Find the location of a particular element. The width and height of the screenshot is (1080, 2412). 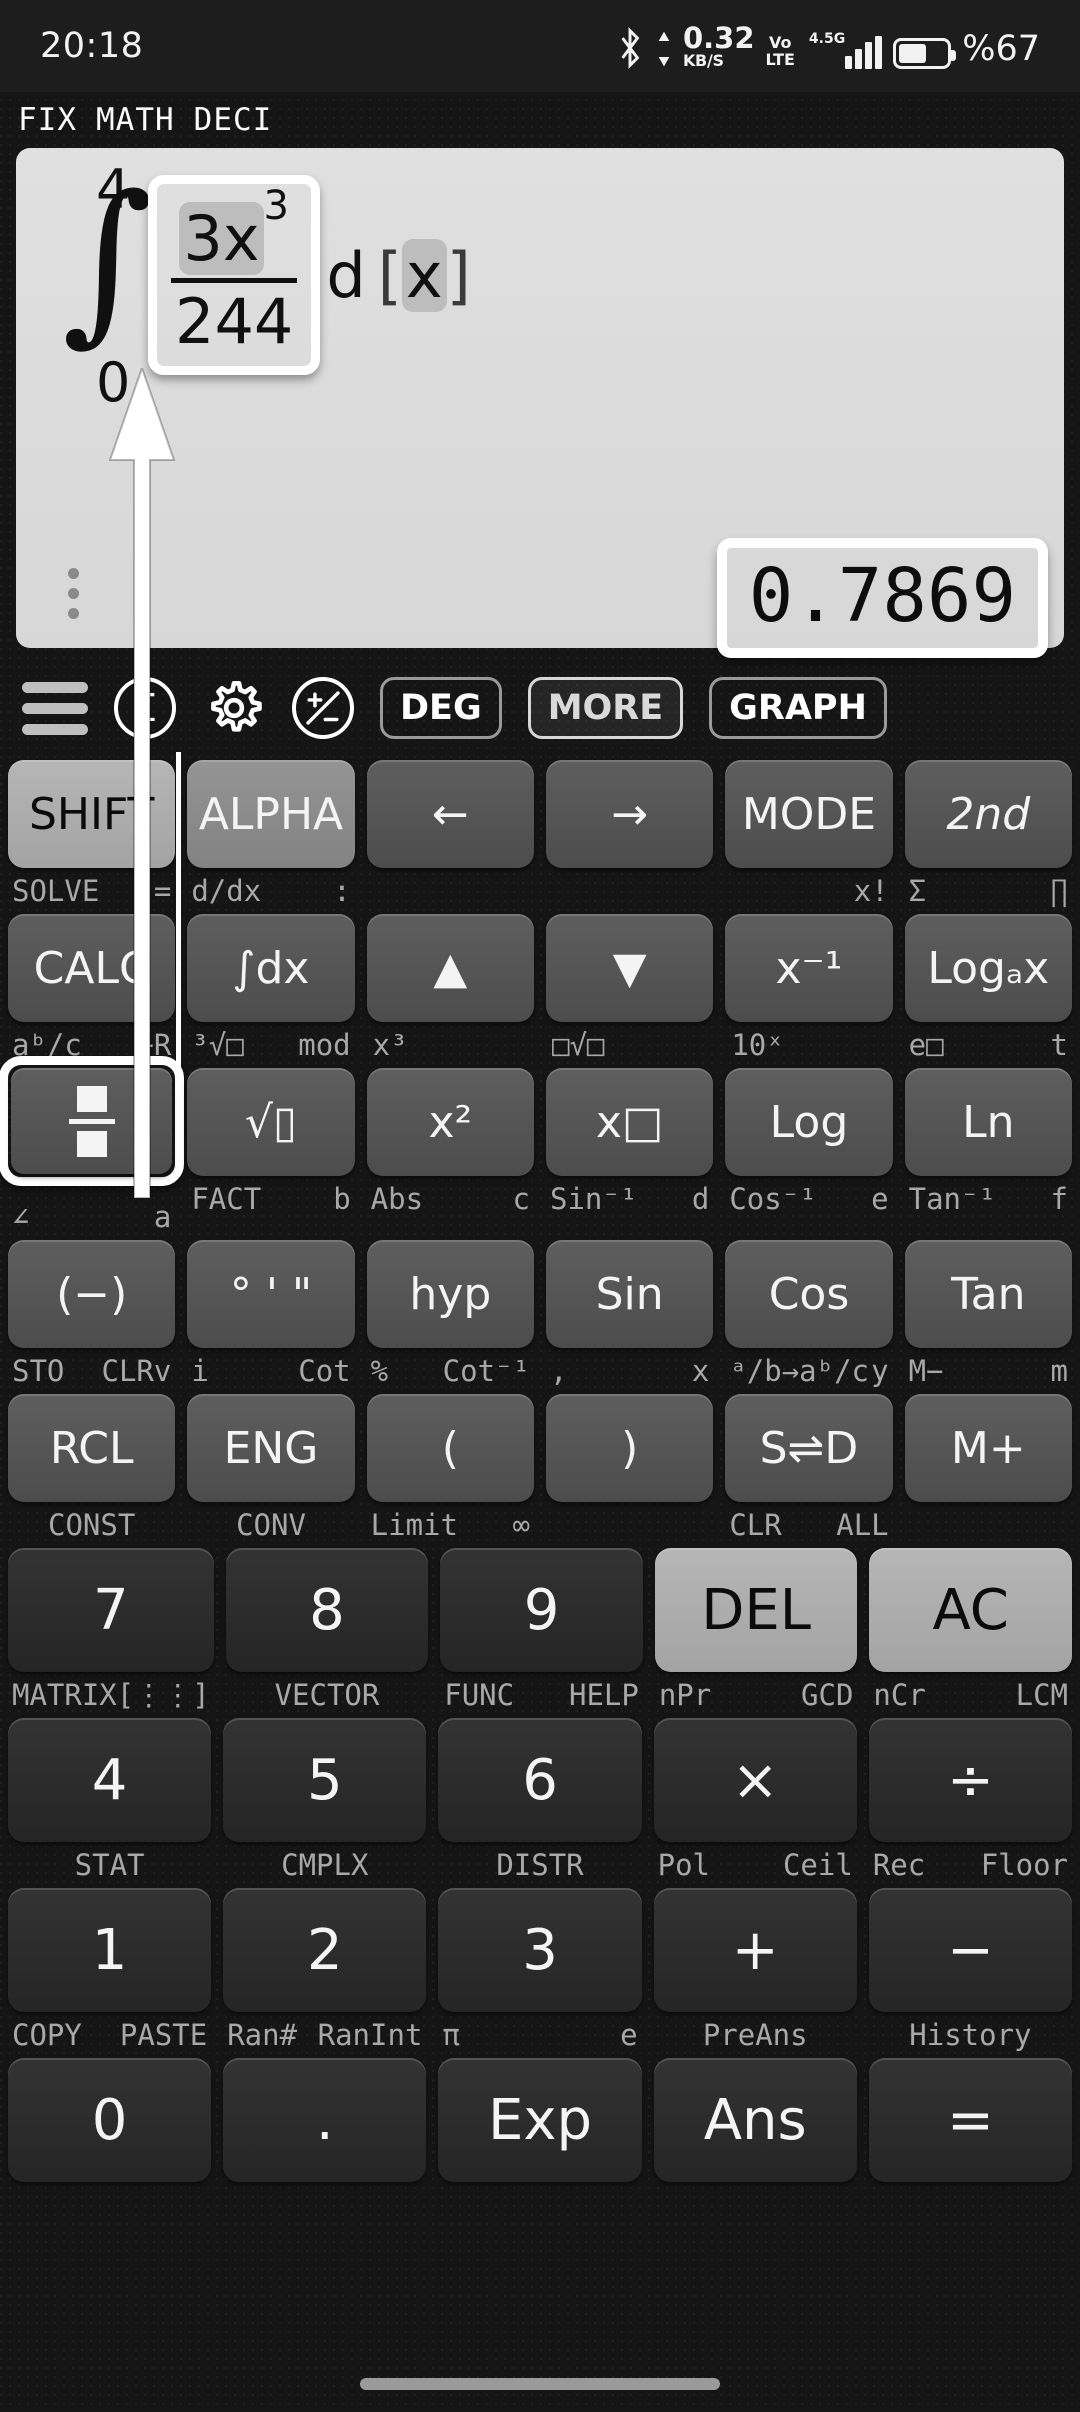

expression-highlight-box: 3x 3 244 is located at coordinates (234, 275).